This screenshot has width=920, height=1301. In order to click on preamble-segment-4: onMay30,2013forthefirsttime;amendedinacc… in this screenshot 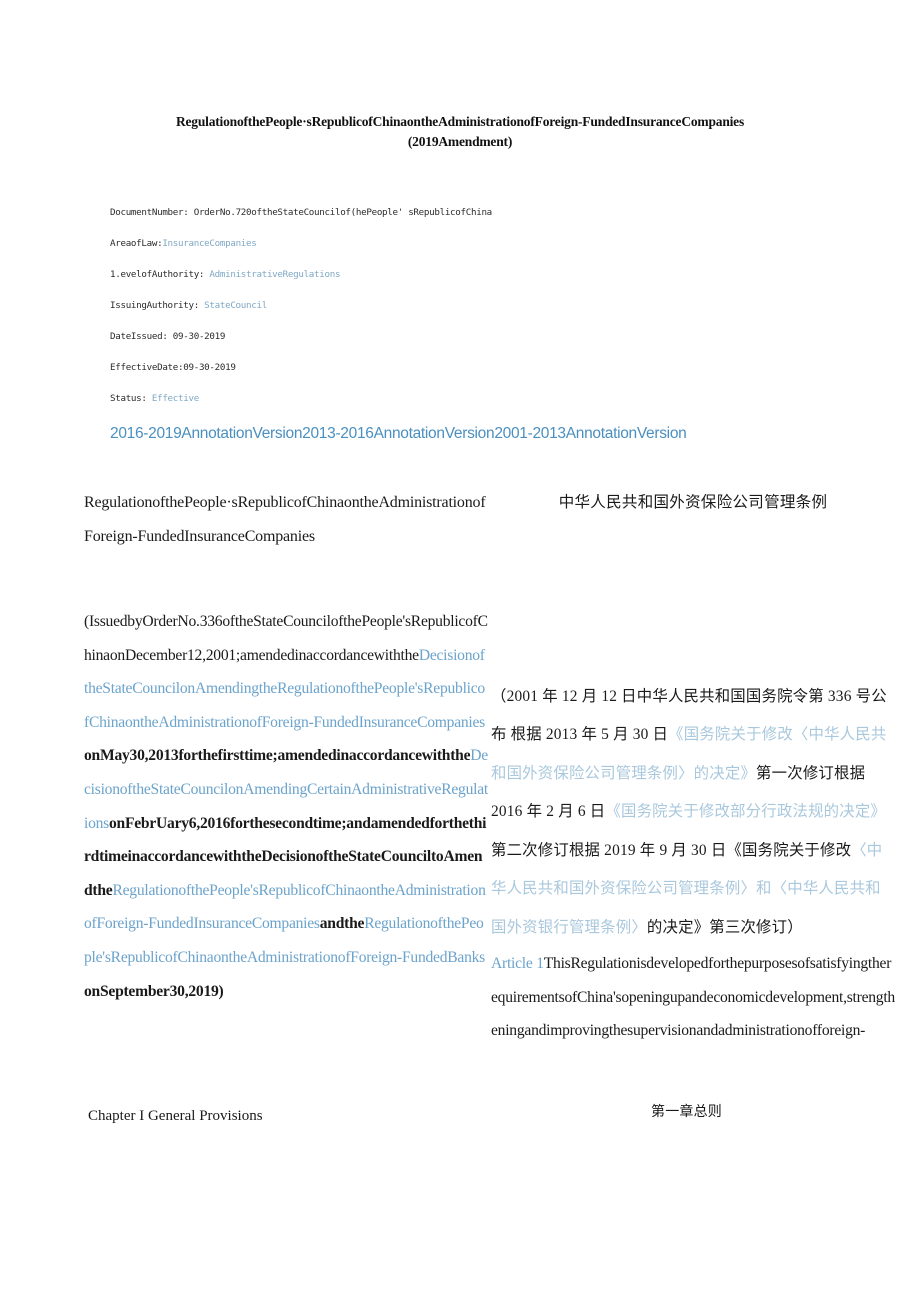, I will do `click(277, 756)`.